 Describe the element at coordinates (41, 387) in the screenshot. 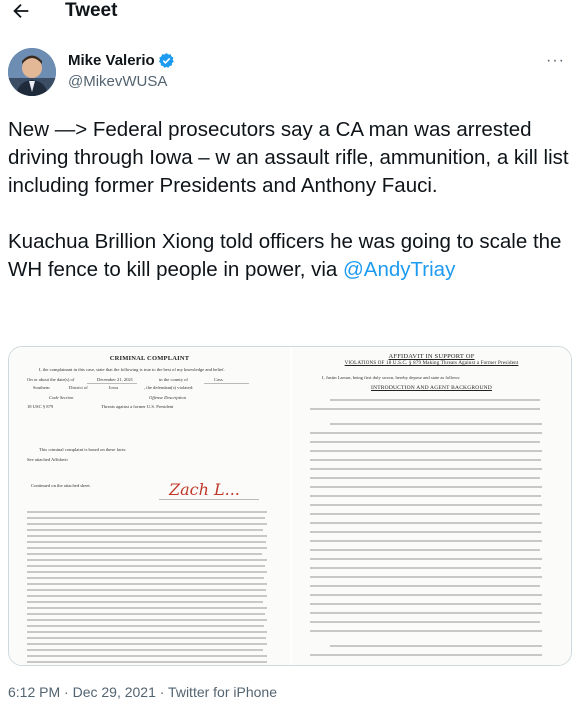

I see `complaint-district-value: Southern` at that location.